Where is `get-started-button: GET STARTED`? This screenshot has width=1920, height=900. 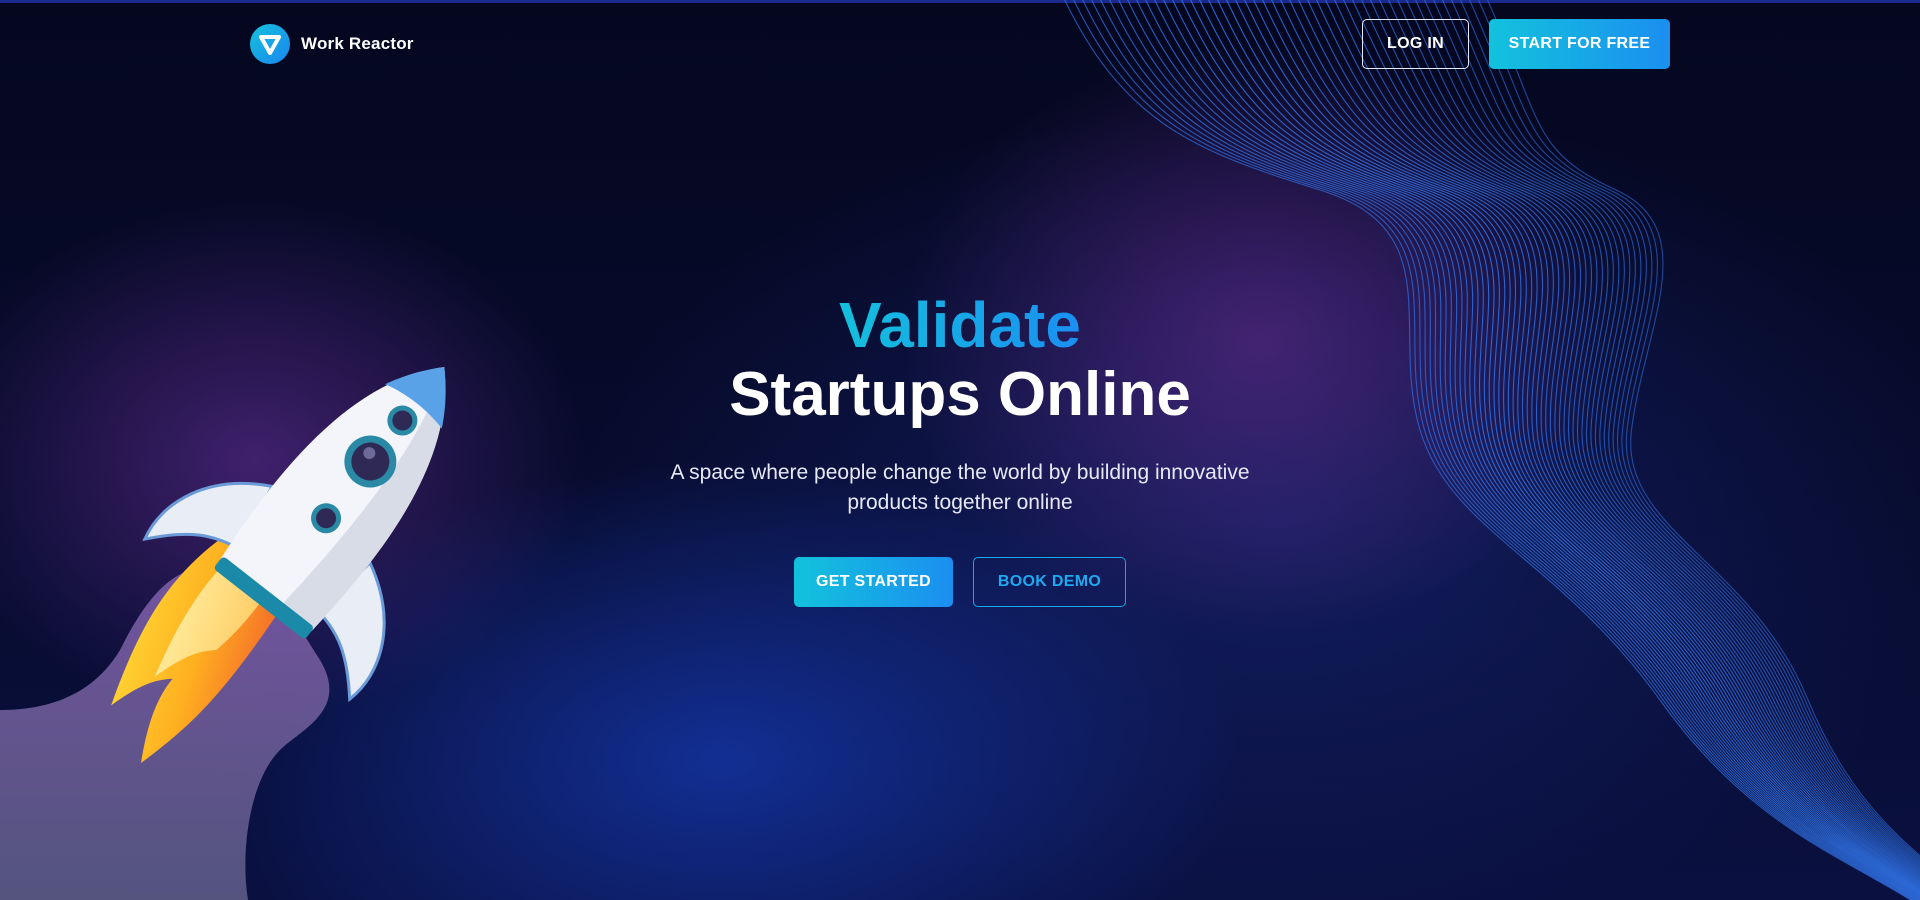
get-started-button: GET STARTED is located at coordinates (873, 582).